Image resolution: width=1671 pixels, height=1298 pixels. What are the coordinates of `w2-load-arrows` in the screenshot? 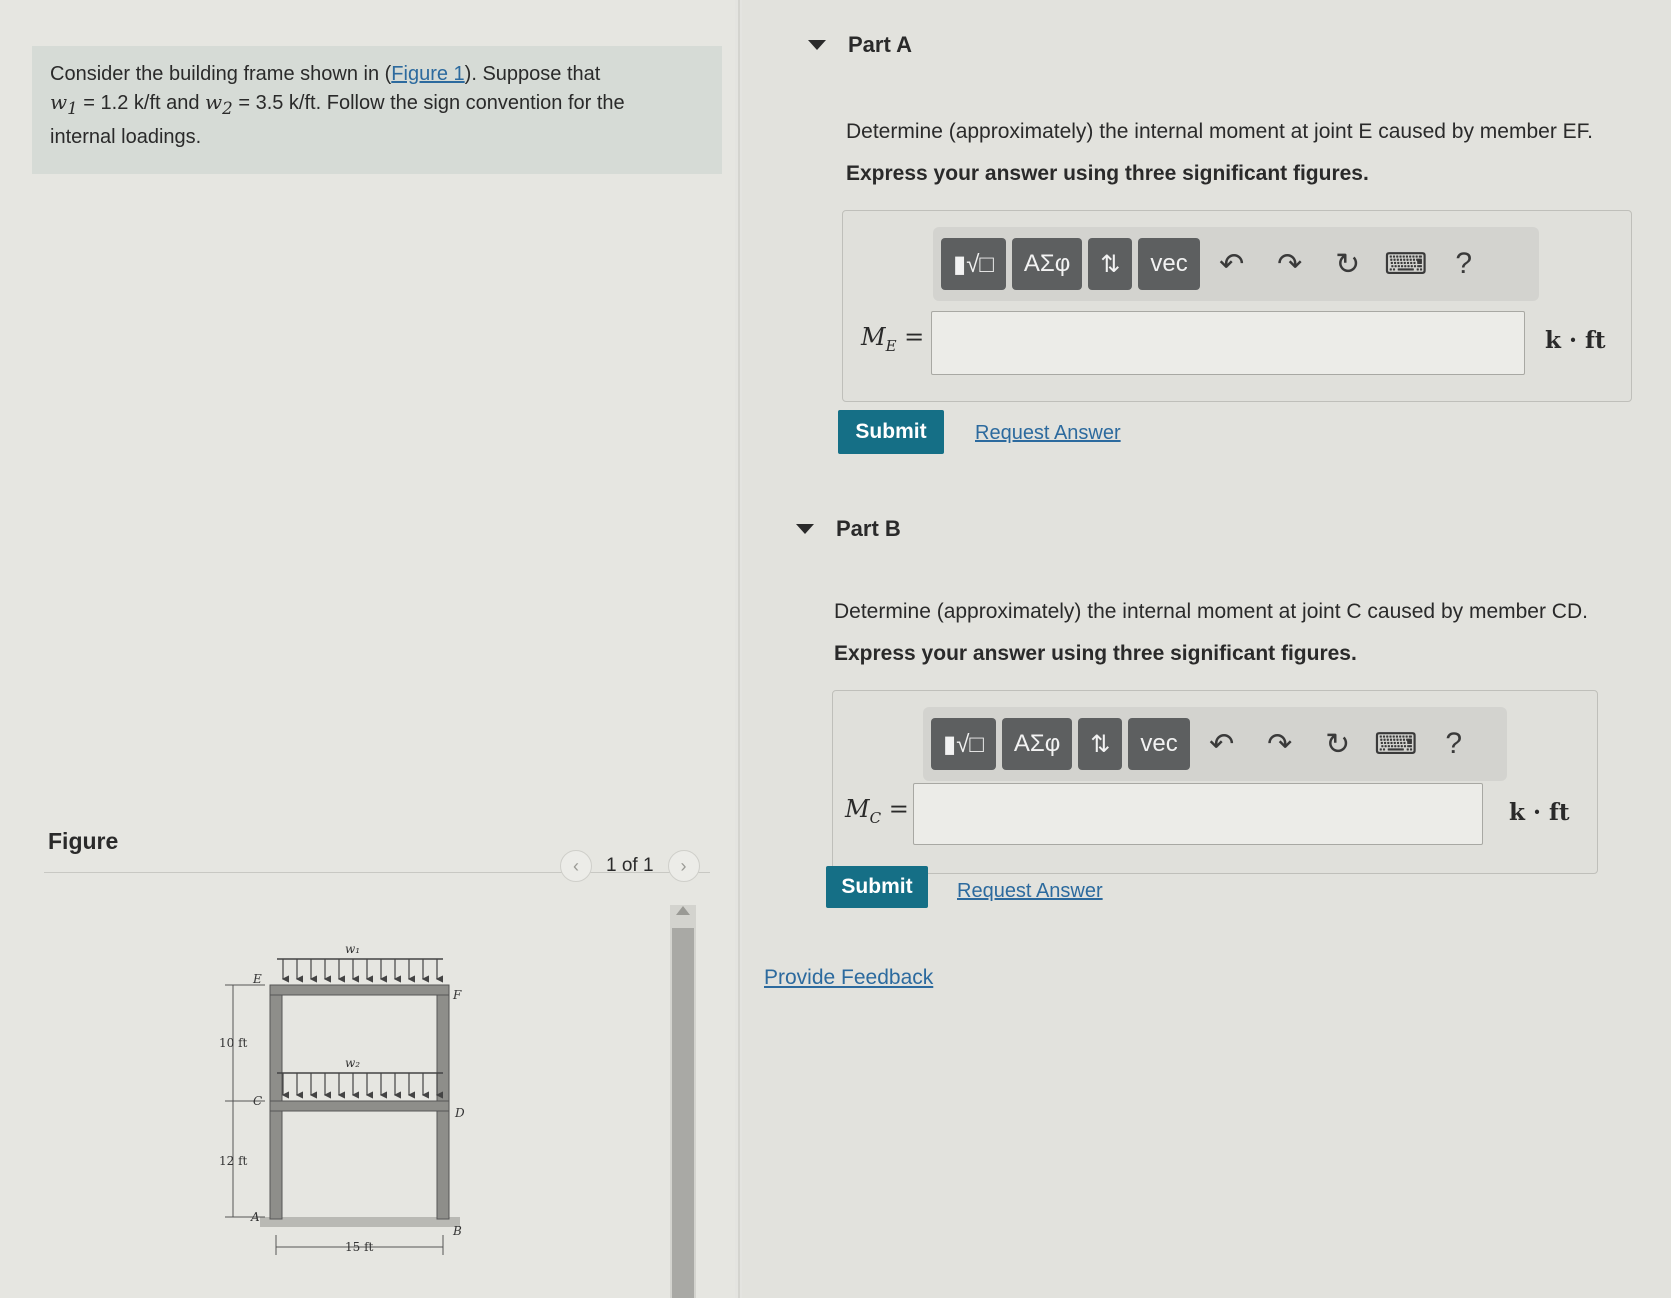 It's located at (362, 1086).